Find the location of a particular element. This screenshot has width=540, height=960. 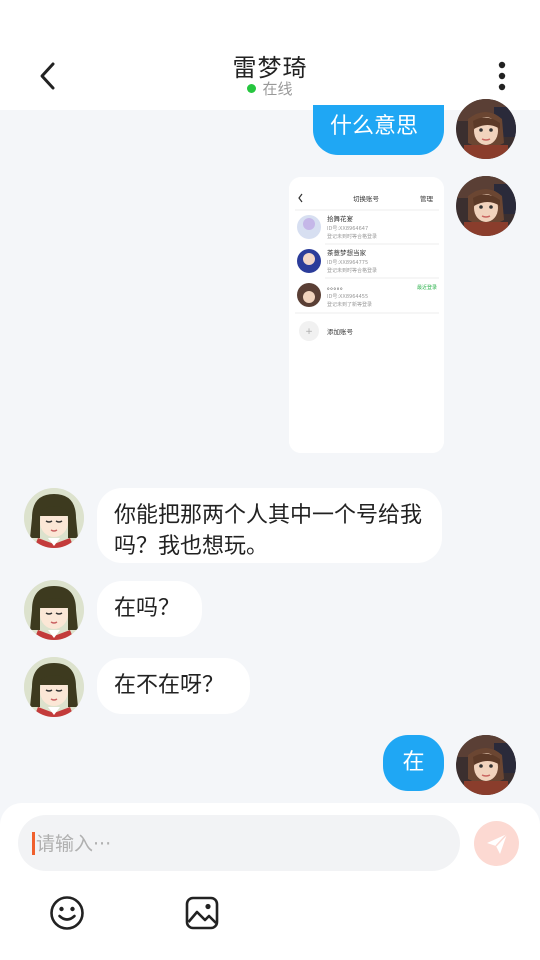

account-line1: ID号:XX8964775 is located at coordinates (347, 263).